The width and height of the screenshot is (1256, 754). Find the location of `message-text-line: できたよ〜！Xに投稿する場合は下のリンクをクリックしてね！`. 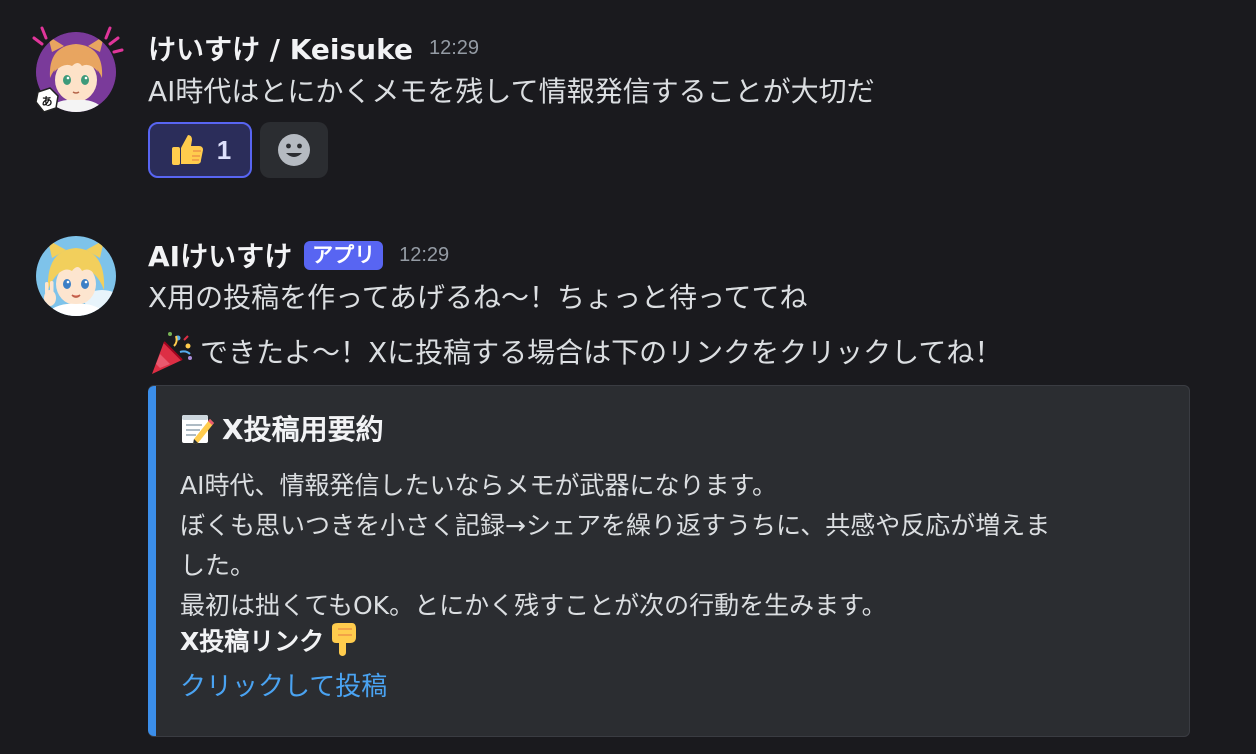

message-text-line: できたよ〜！Xに投稿する場合は下のリンクをクリックしてね！ is located at coordinates (575, 353).